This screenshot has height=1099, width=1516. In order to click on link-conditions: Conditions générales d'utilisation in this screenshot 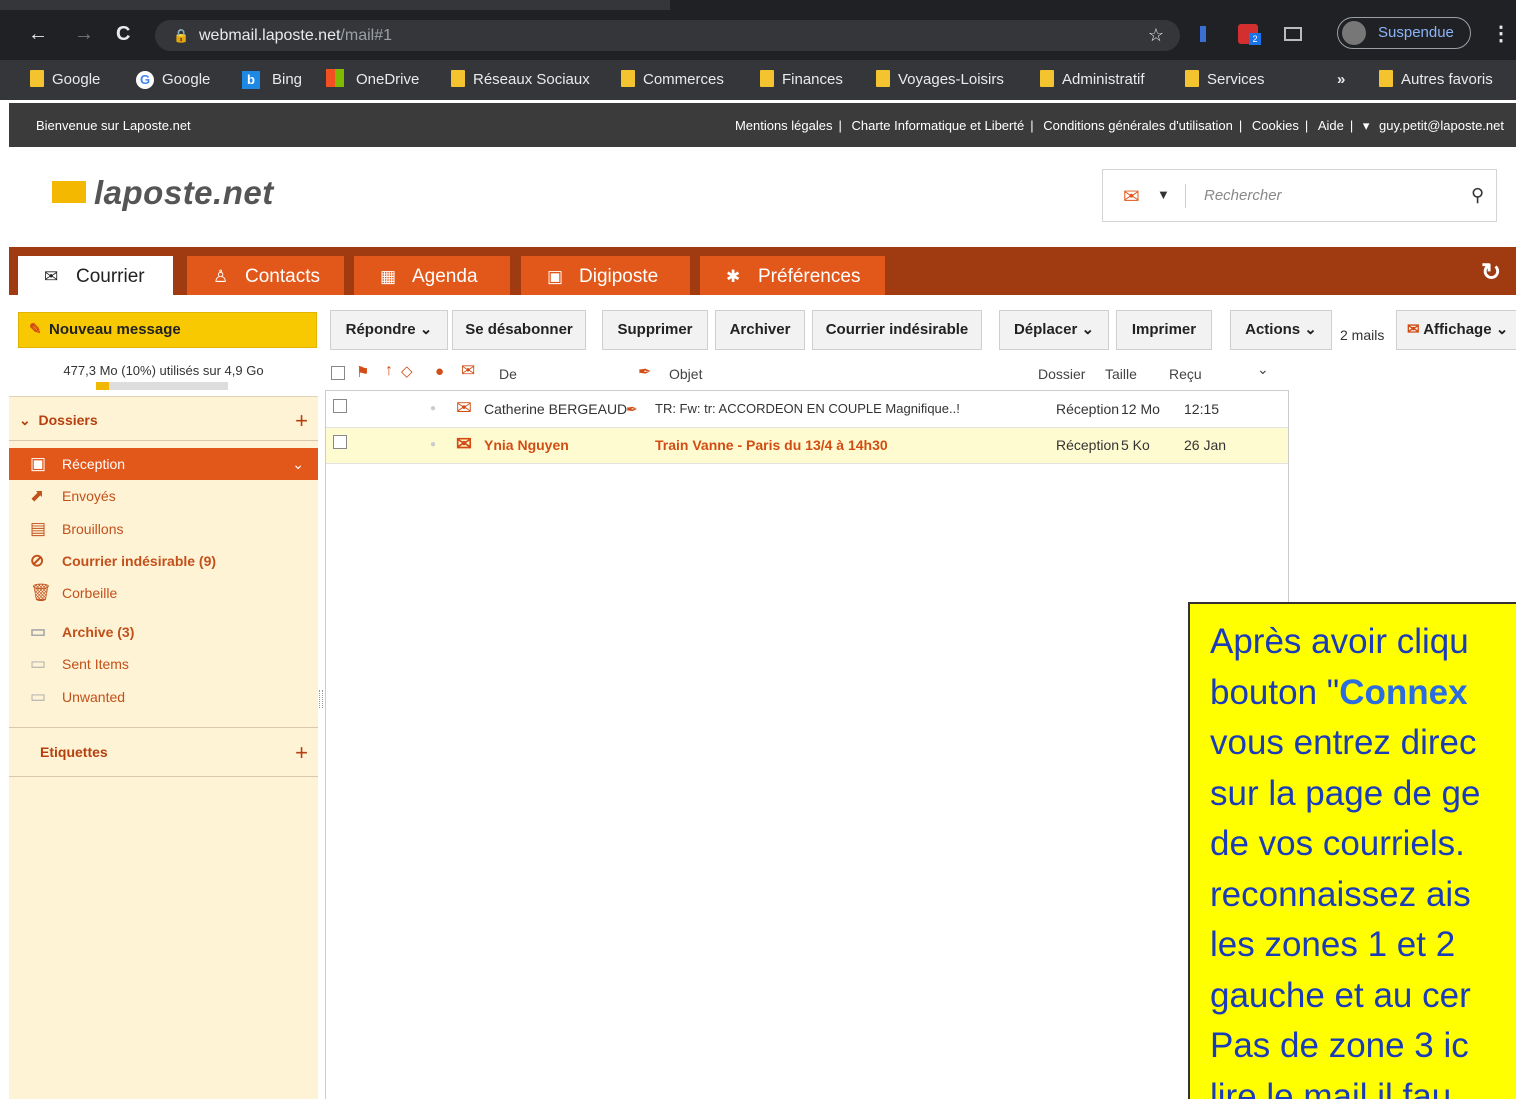, I will do `click(1138, 125)`.